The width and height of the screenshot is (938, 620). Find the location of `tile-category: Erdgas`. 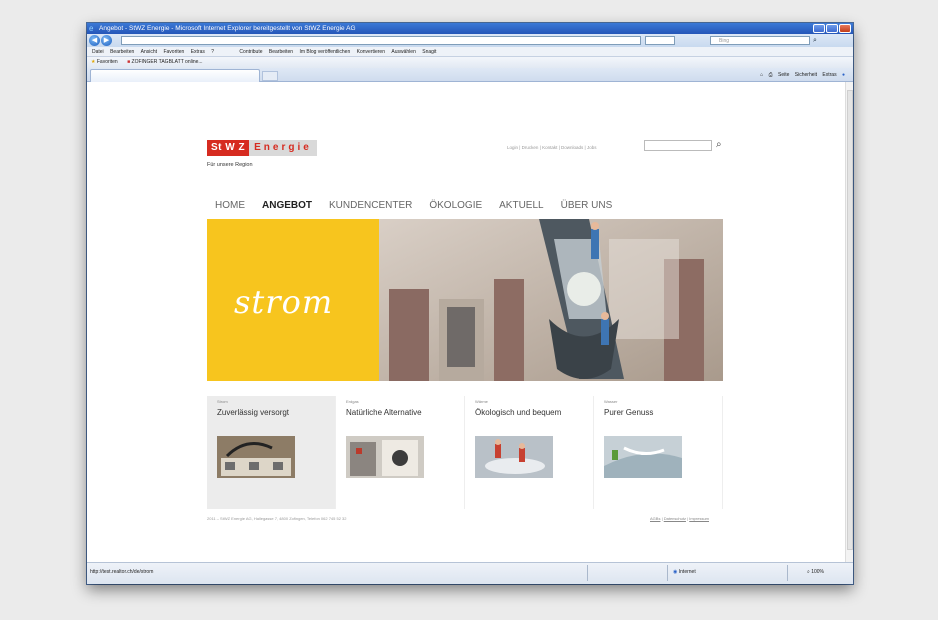

tile-category: Erdgas is located at coordinates (352, 401).